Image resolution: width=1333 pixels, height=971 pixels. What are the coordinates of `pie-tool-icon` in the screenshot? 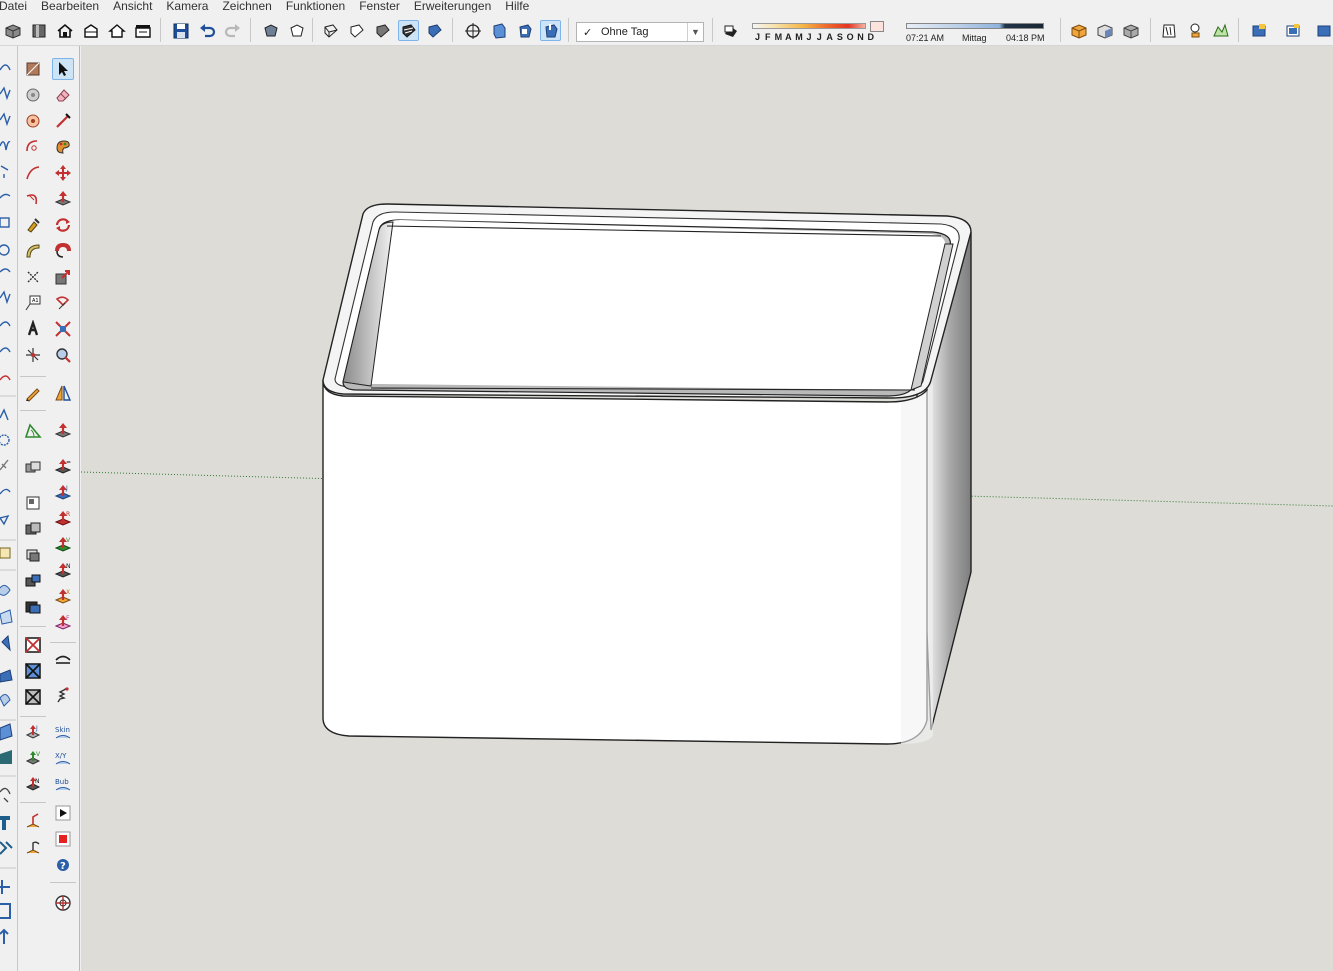 It's located at (33, 199).